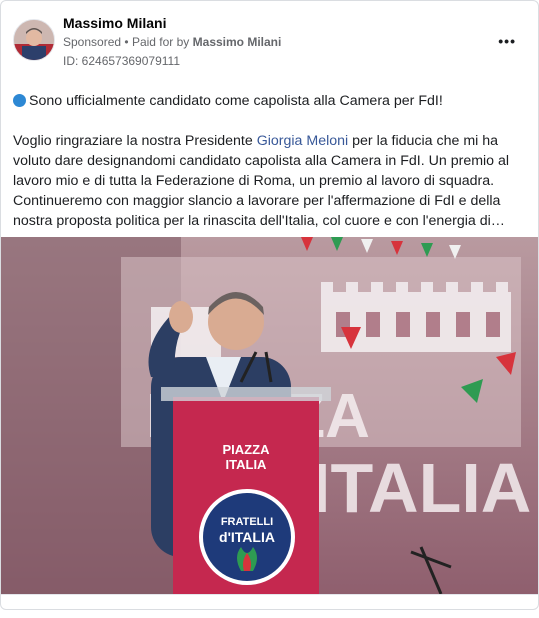  What do you see at coordinates (302, 141) in the screenshot?
I see `mention-link: Giorgia Meloni` at bounding box center [302, 141].